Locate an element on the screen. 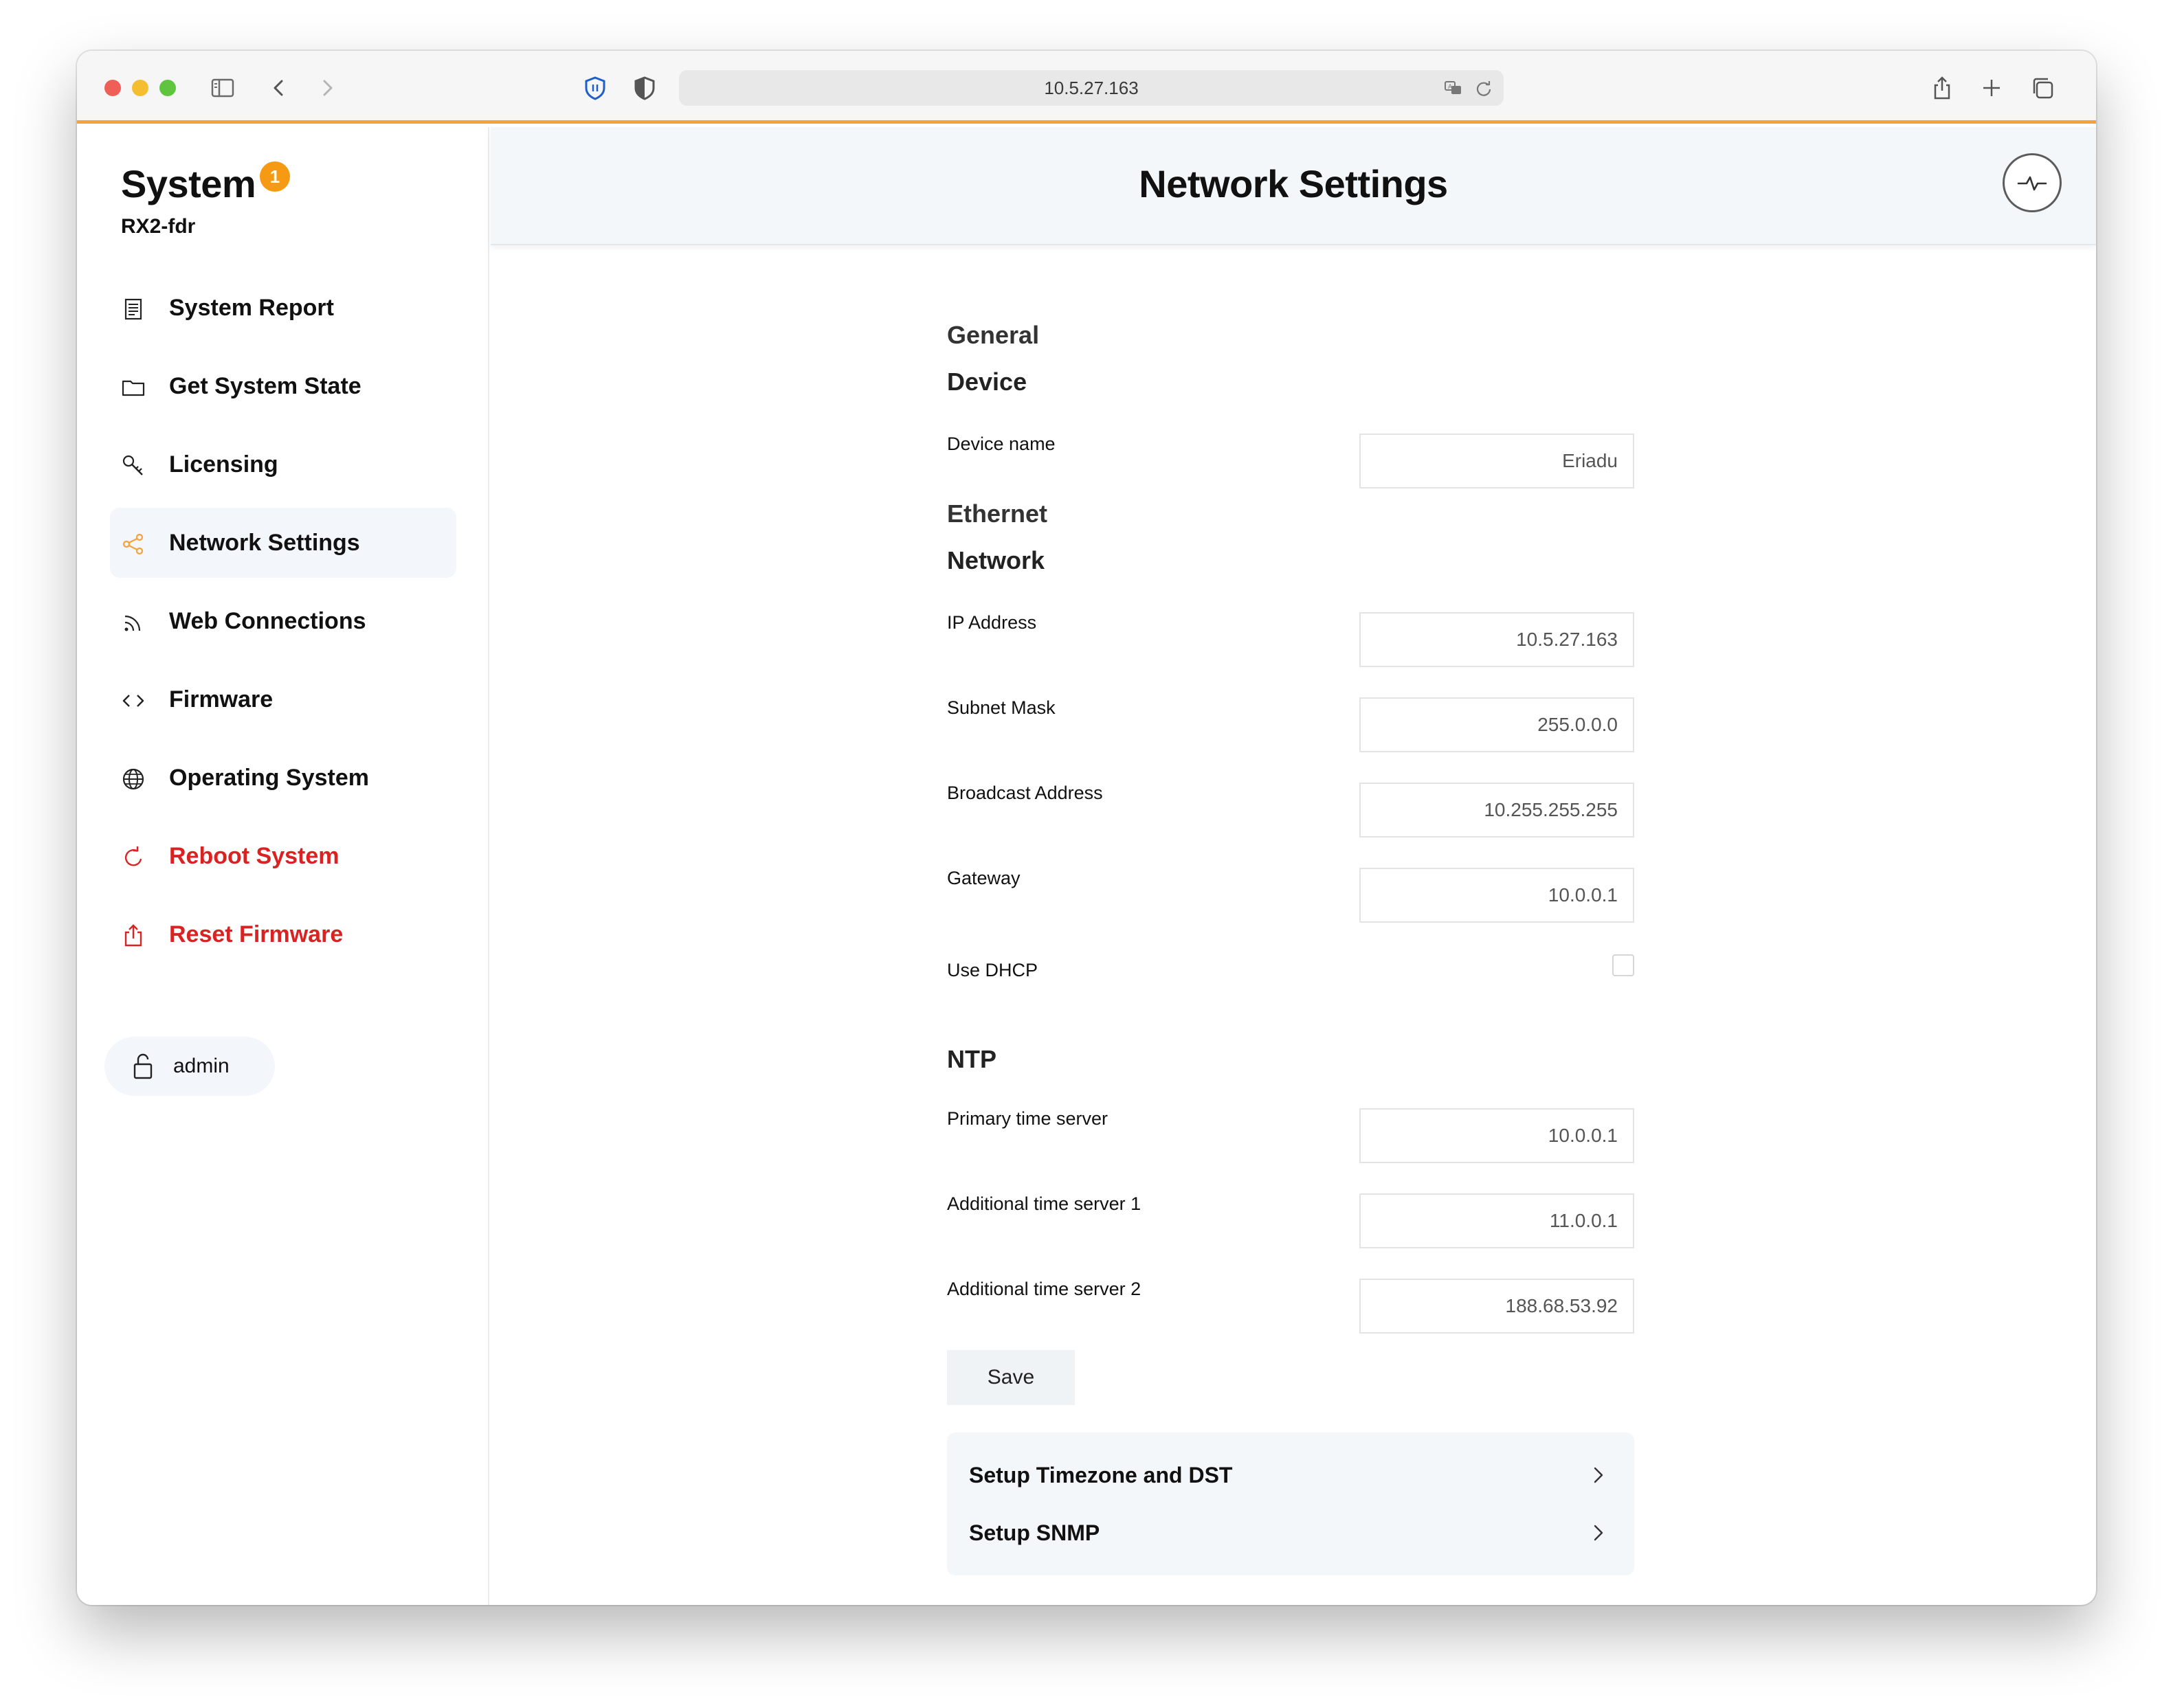 This screenshot has height=1708, width=2173. share-network-icon is located at coordinates (133, 544).